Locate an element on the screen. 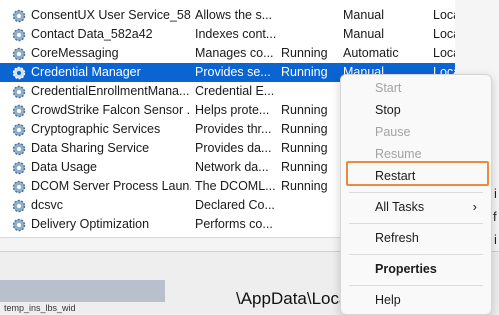  service-name: Delivery Optimization is located at coordinates (90, 224).